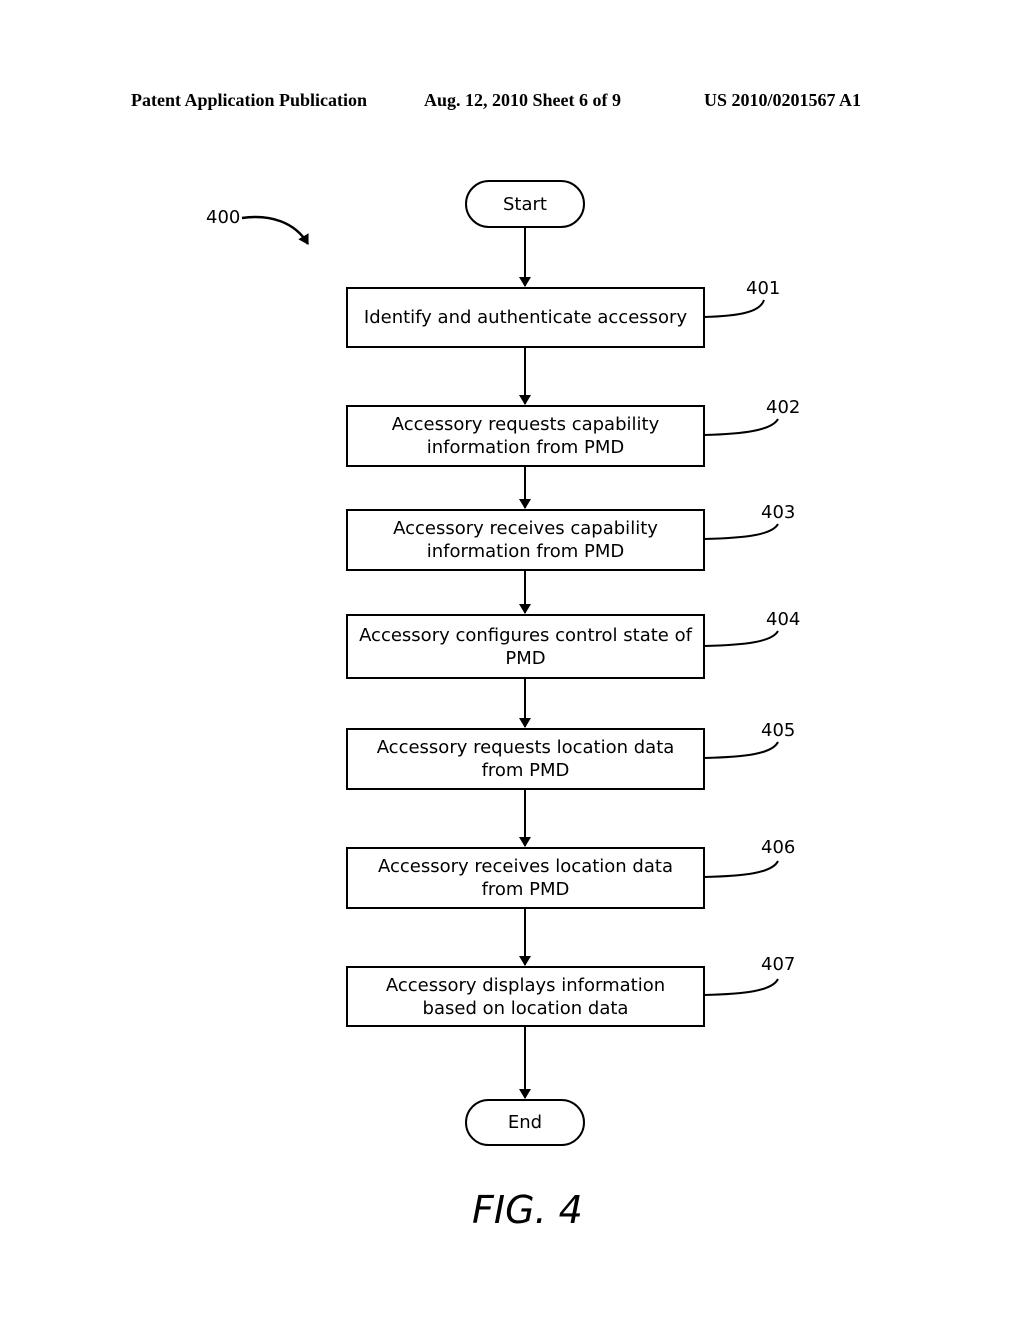 This screenshot has width=1024, height=1320. I want to click on figure-label: FIG. 4, so click(527, 1210).